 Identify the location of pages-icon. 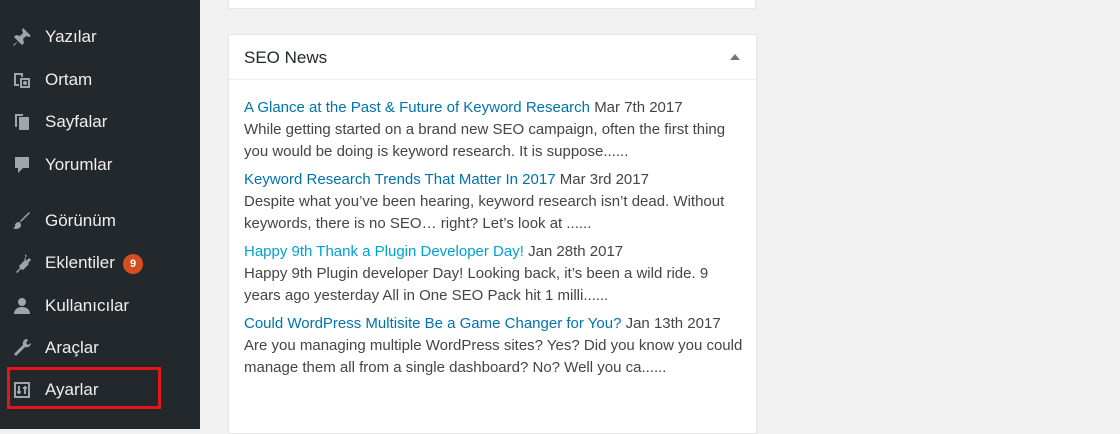
(22, 122).